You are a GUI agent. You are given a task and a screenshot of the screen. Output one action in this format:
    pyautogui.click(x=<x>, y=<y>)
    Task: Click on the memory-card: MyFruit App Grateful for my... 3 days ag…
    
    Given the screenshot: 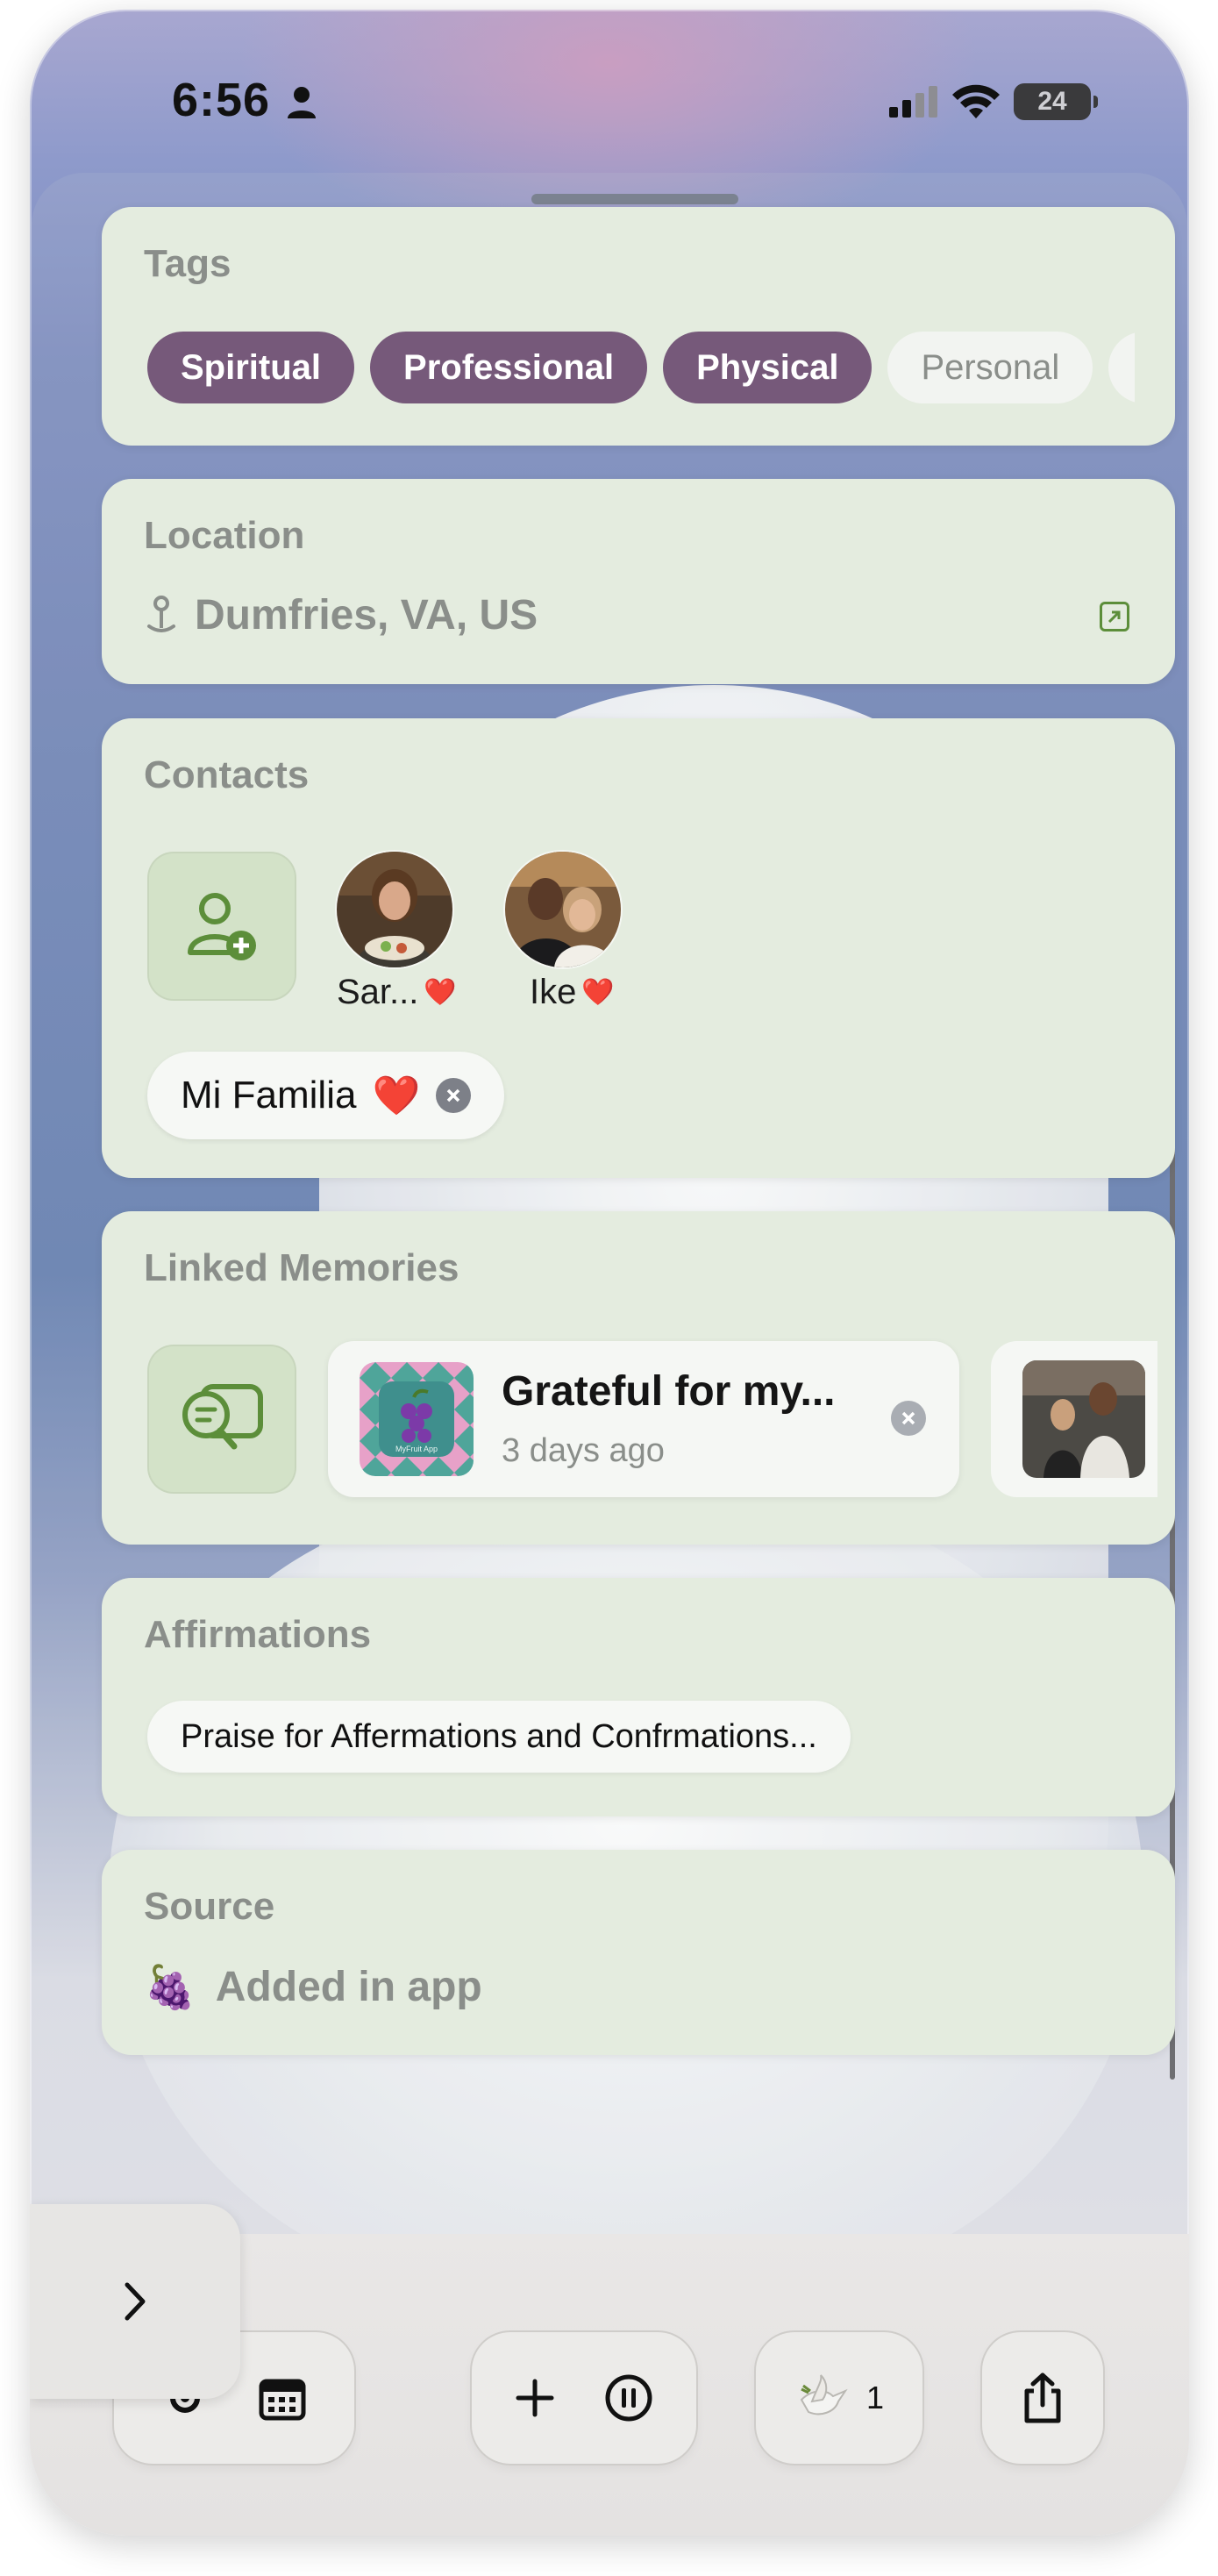 What is the action you would take?
    pyautogui.click(x=644, y=1419)
    